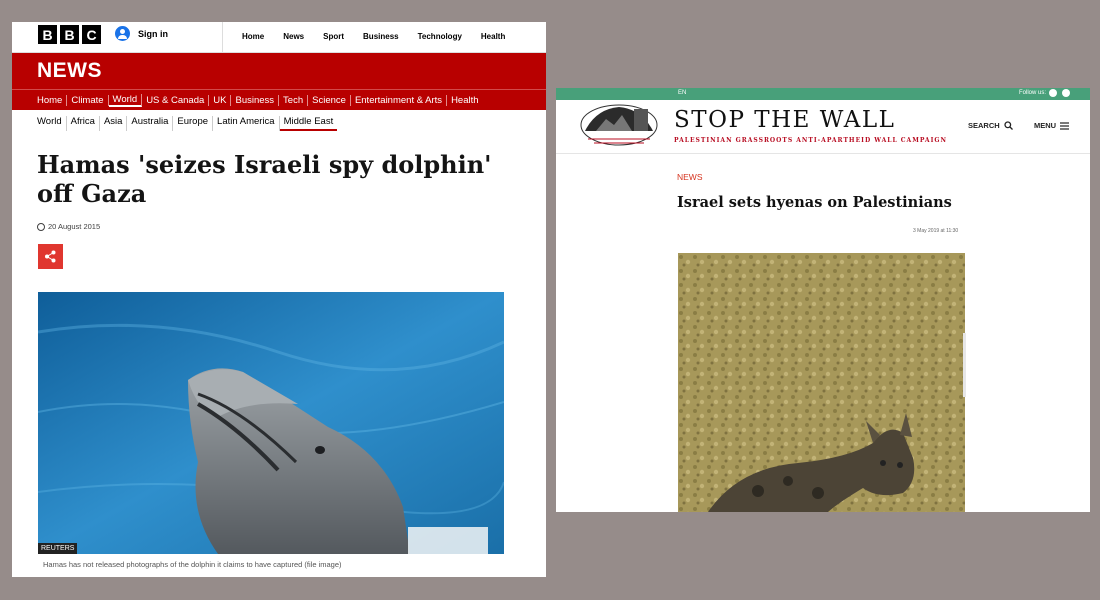 Image resolution: width=1100 pixels, height=600 pixels. Describe the element at coordinates (243, 37) in the screenshot. I see `top-nav-home: Home` at that location.